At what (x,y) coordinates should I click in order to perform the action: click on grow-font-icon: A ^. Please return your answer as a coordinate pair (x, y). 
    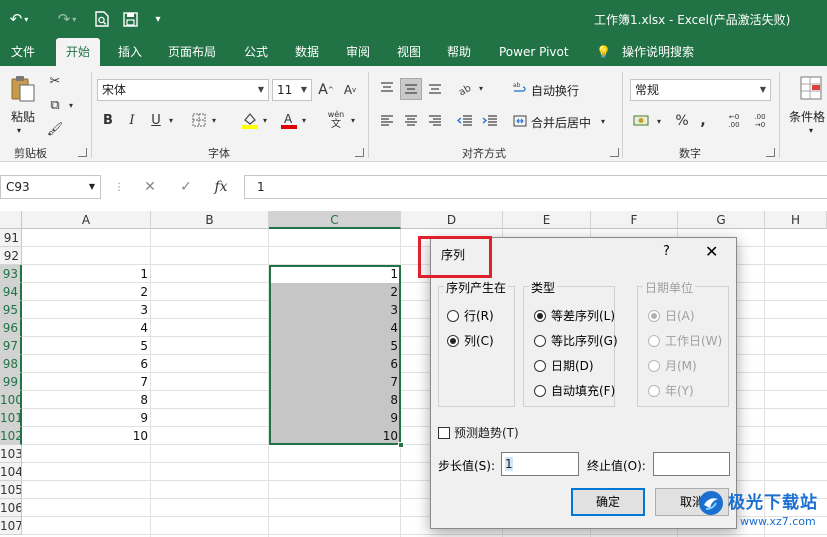
    Looking at the image, I should click on (326, 90).